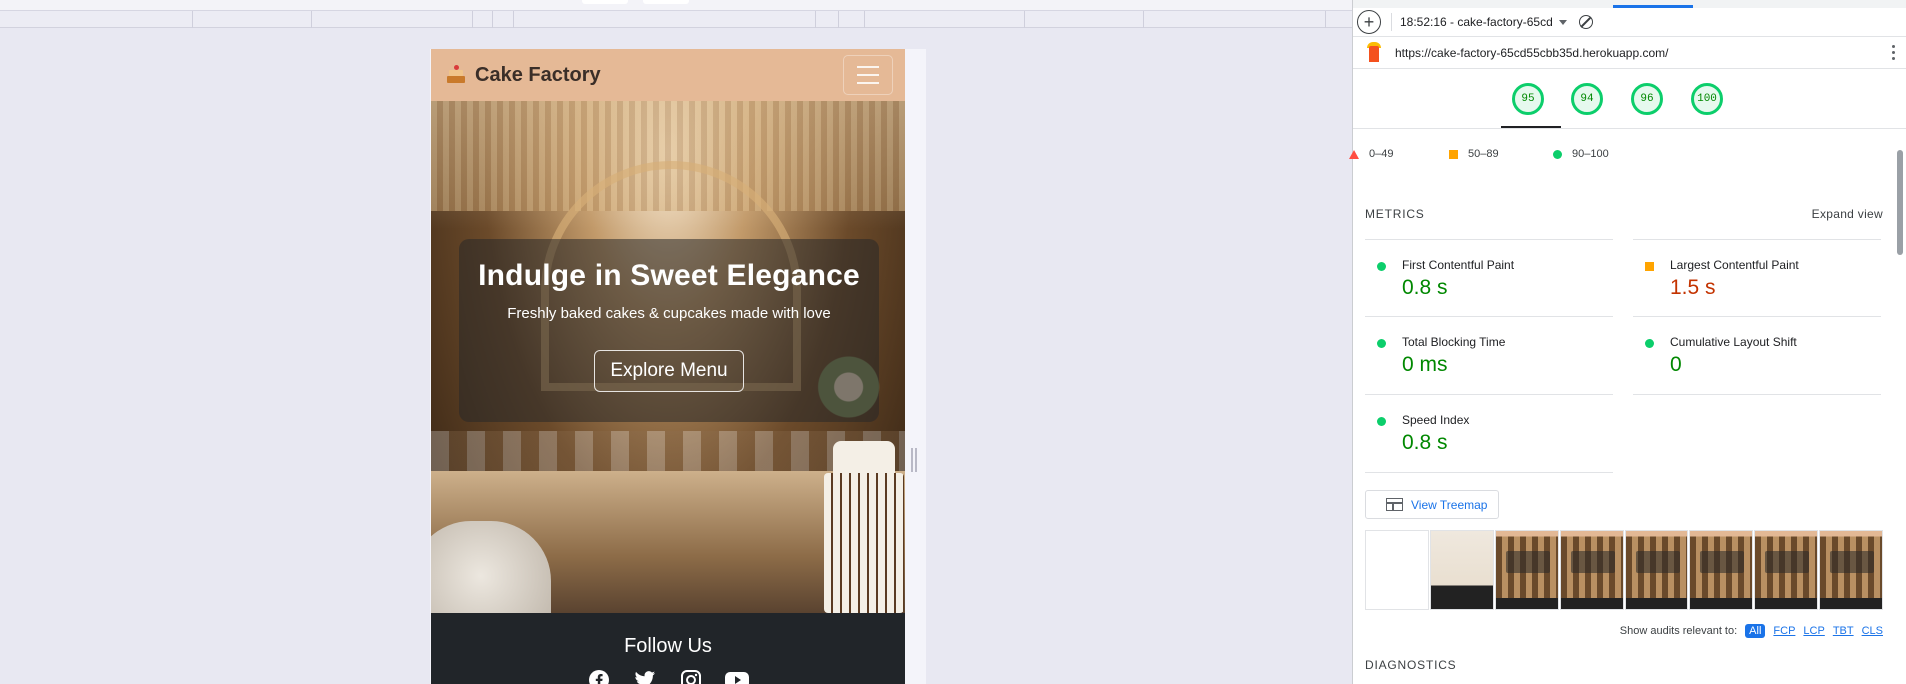  What do you see at coordinates (1757, 356) in the screenshot?
I see `metric-cls: Cumulative Layout Shift 0` at bounding box center [1757, 356].